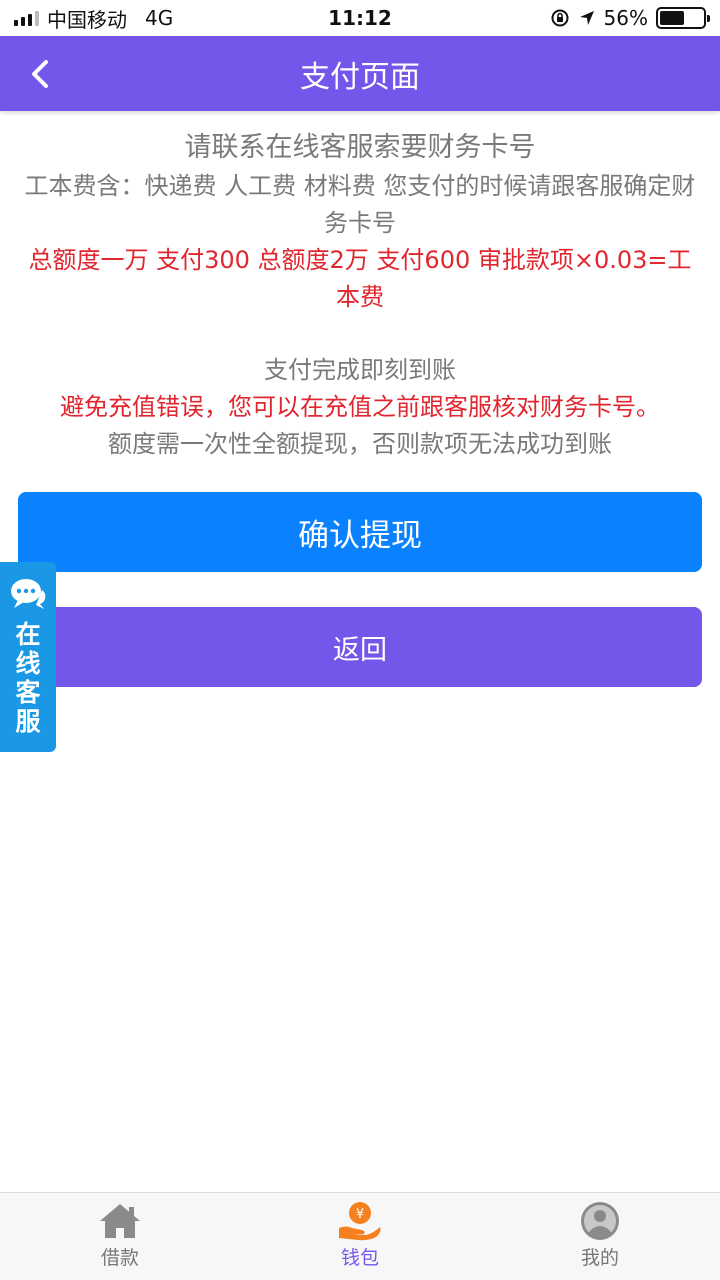 The height and width of the screenshot is (1280, 720). What do you see at coordinates (360, 204) in the screenshot?
I see `fee-description-text: 工本费含：快递费 人工费 材料费 您支付的时候请跟客服确定财务卡号` at bounding box center [360, 204].